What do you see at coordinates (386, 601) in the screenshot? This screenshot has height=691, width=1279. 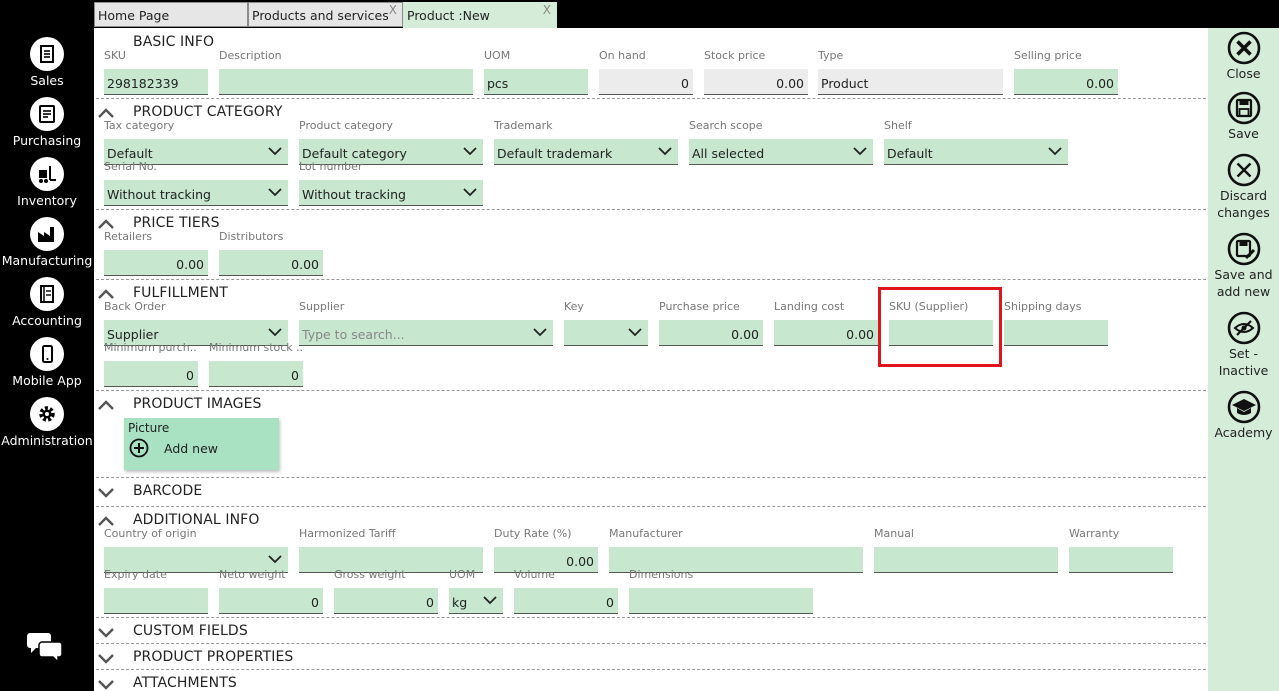 I see `gross-weight-input: 0` at bounding box center [386, 601].